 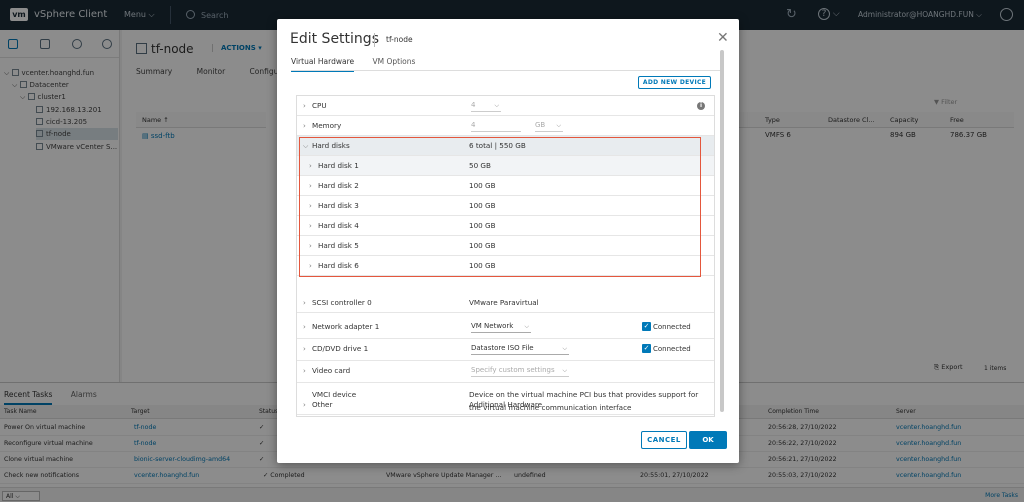 What do you see at coordinates (646, 326) in the screenshot?
I see `network-connected-checkbox: ✓` at bounding box center [646, 326].